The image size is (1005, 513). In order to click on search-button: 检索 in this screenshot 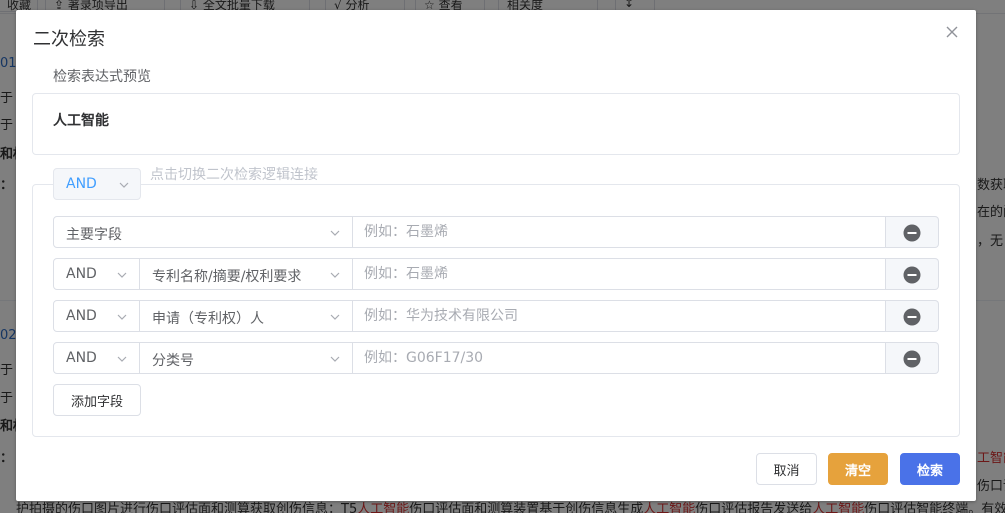, I will do `click(930, 469)`.